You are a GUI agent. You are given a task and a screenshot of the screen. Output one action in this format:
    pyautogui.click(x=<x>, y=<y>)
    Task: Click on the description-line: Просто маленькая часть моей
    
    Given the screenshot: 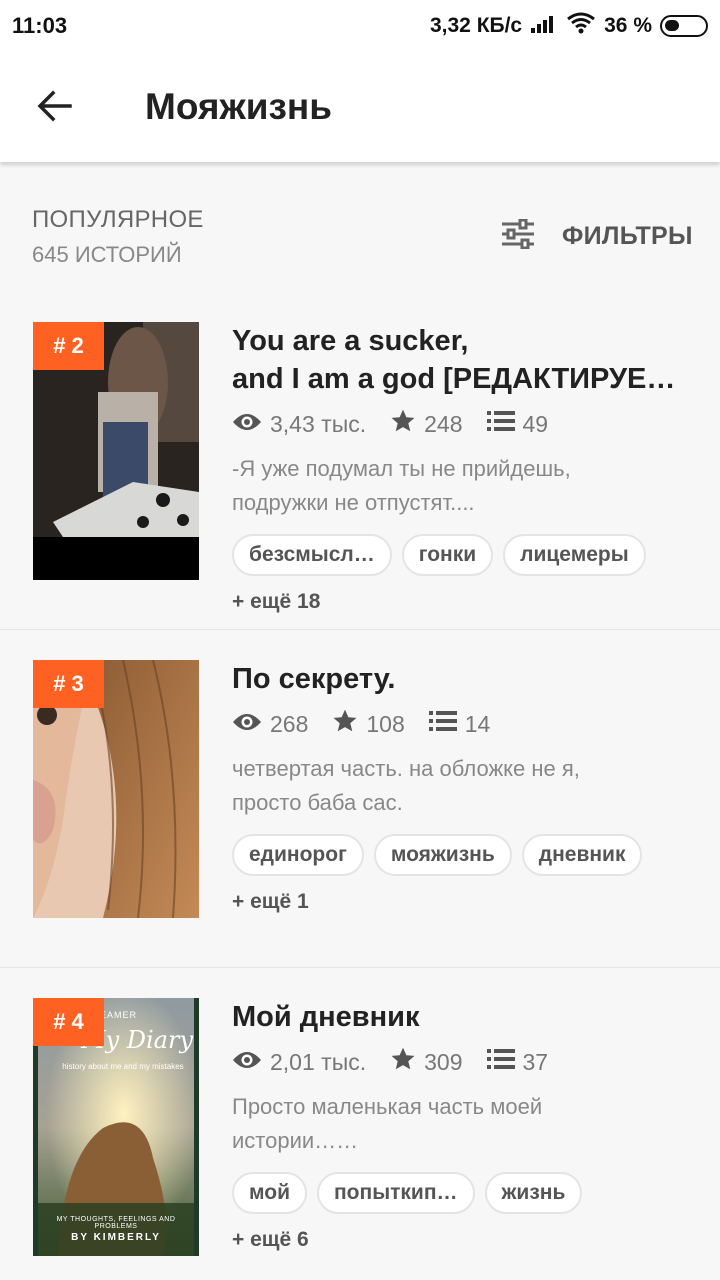 What is the action you would take?
    pyautogui.click(x=387, y=1106)
    